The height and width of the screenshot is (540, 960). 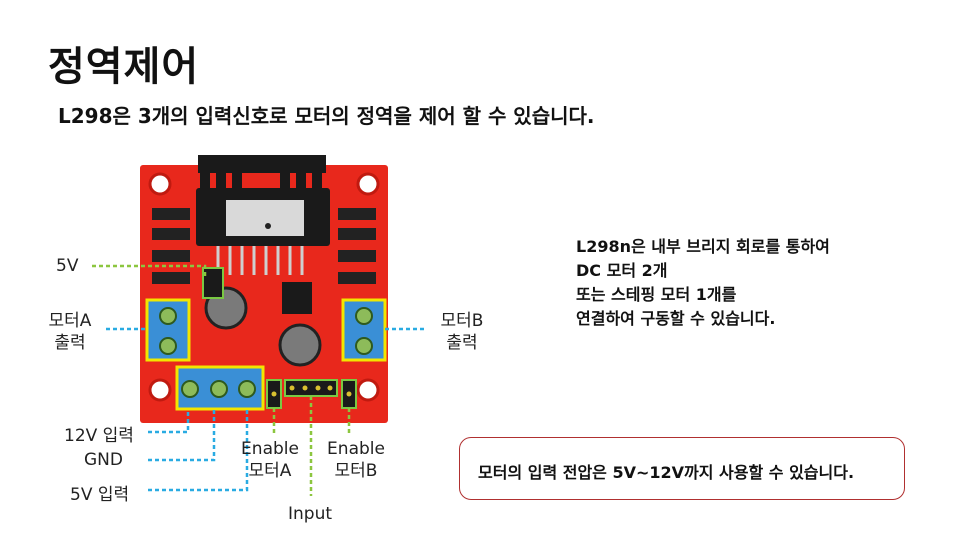 What do you see at coordinates (100, 495) in the screenshot?
I see `label-5v-input: 5V 입력` at bounding box center [100, 495].